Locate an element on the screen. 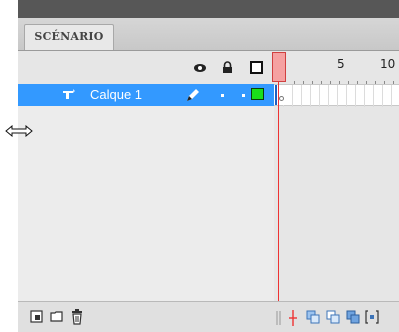 Image resolution: width=399 pixels, height=332 pixels. ruler-label-5: 5 is located at coordinates (341, 64).